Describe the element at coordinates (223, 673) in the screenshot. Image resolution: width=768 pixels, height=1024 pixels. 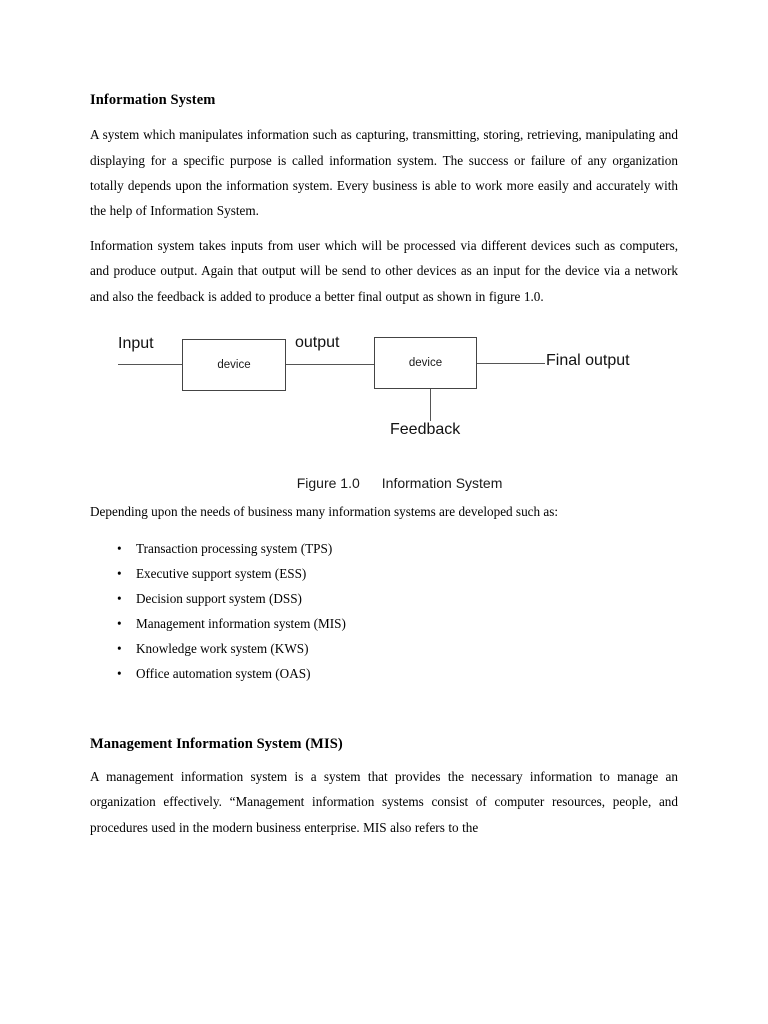
I see `list-item-label: Office automation system (OAS)` at that location.